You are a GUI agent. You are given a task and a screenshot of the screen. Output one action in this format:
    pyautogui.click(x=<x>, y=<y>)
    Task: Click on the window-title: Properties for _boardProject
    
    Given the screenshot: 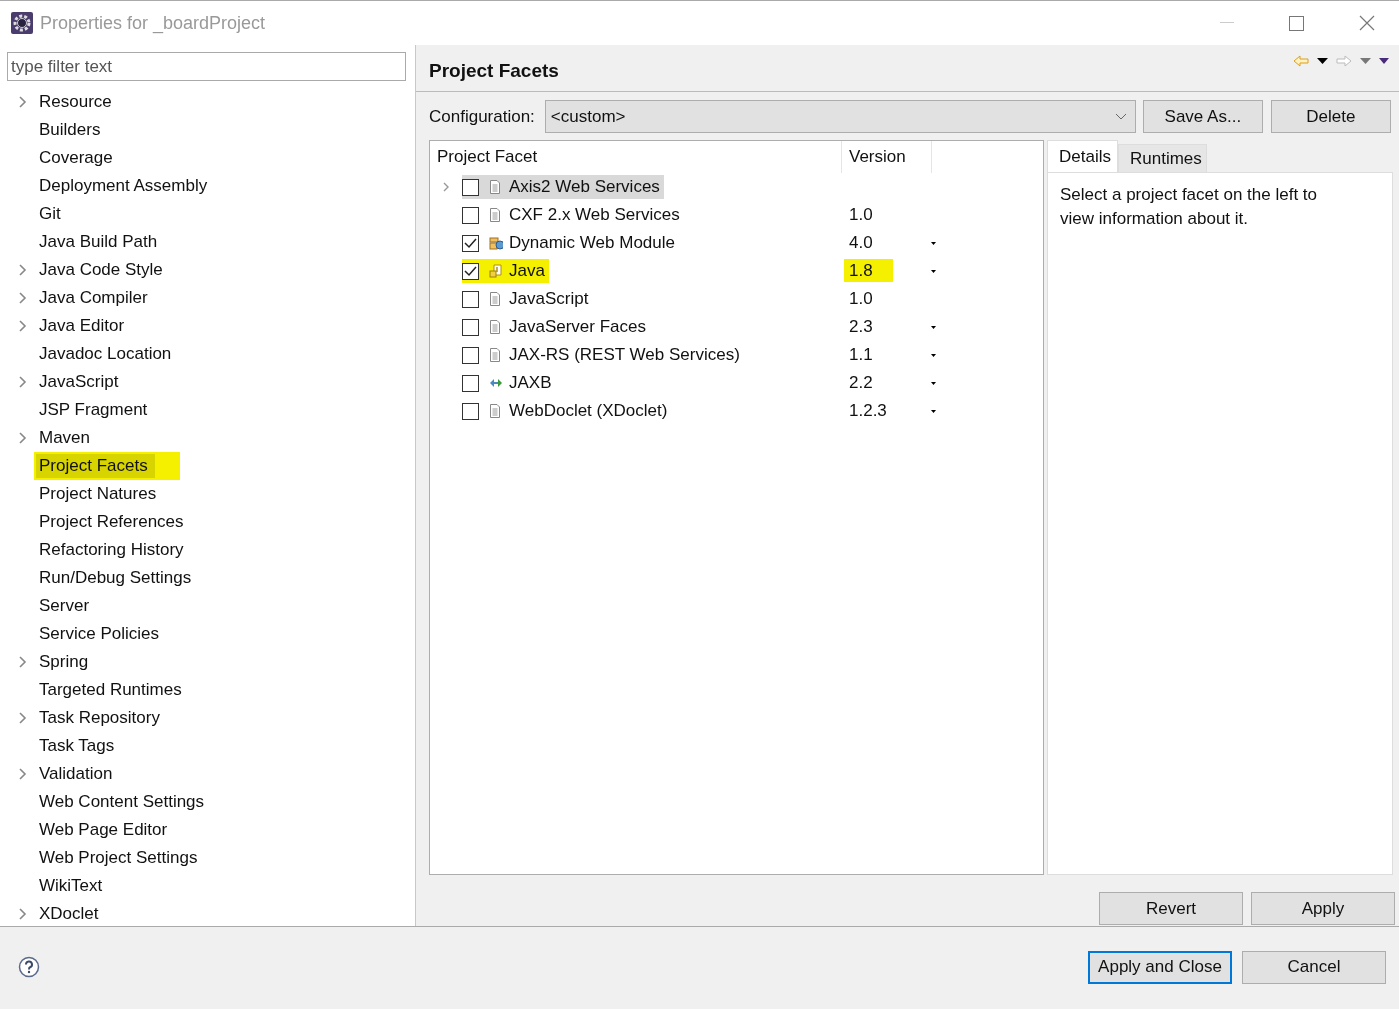 What is the action you would take?
    pyautogui.click(x=153, y=23)
    